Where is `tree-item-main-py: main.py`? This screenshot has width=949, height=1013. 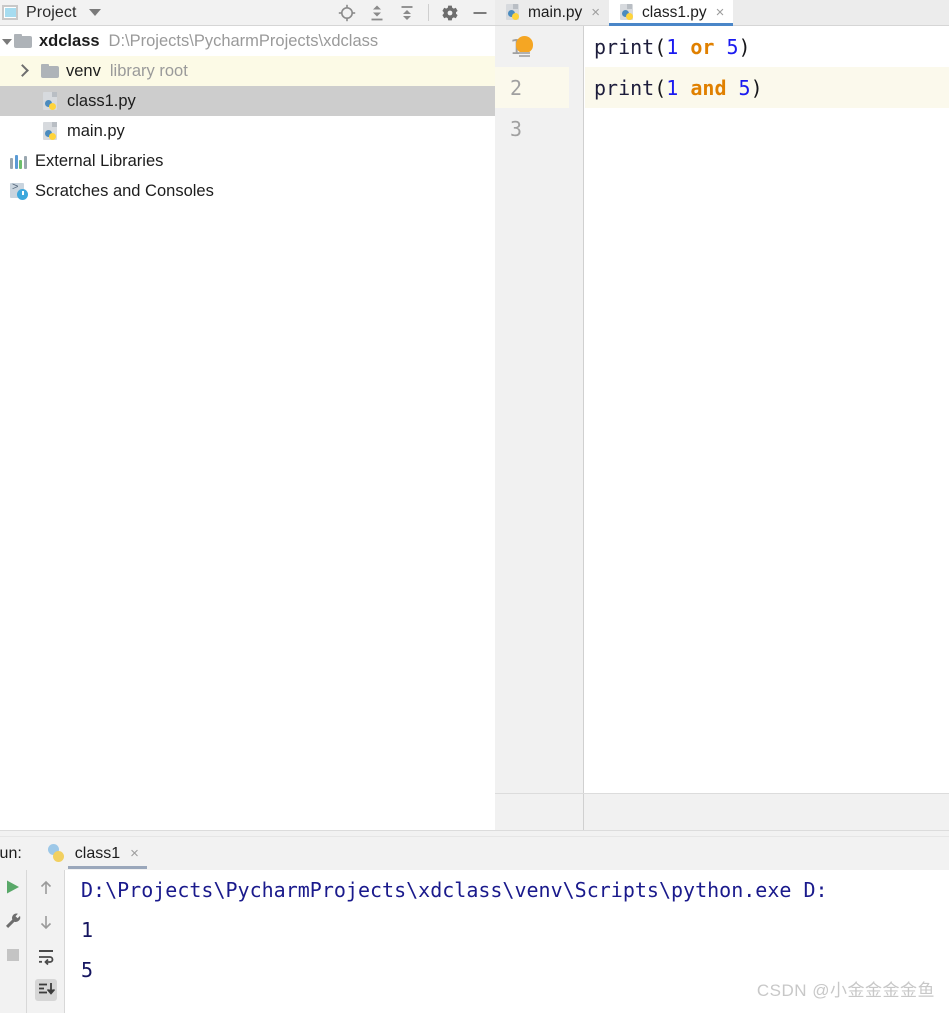
tree-item-main-py: main.py is located at coordinates (247, 131).